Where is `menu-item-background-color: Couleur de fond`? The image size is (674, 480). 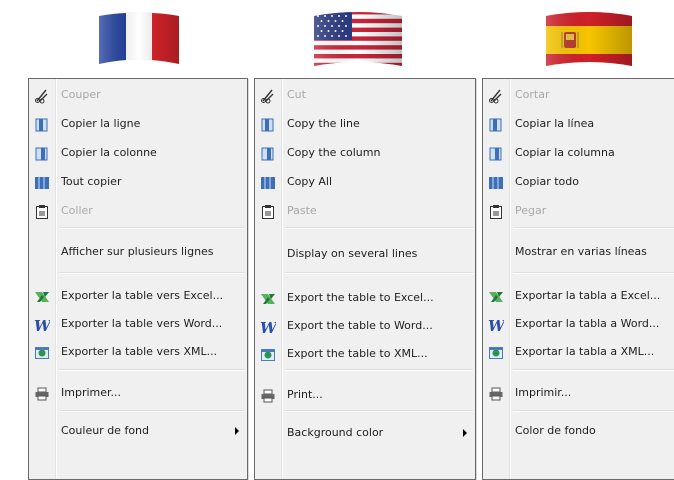
menu-item-background-color: Couleur de fond is located at coordinates (138, 431).